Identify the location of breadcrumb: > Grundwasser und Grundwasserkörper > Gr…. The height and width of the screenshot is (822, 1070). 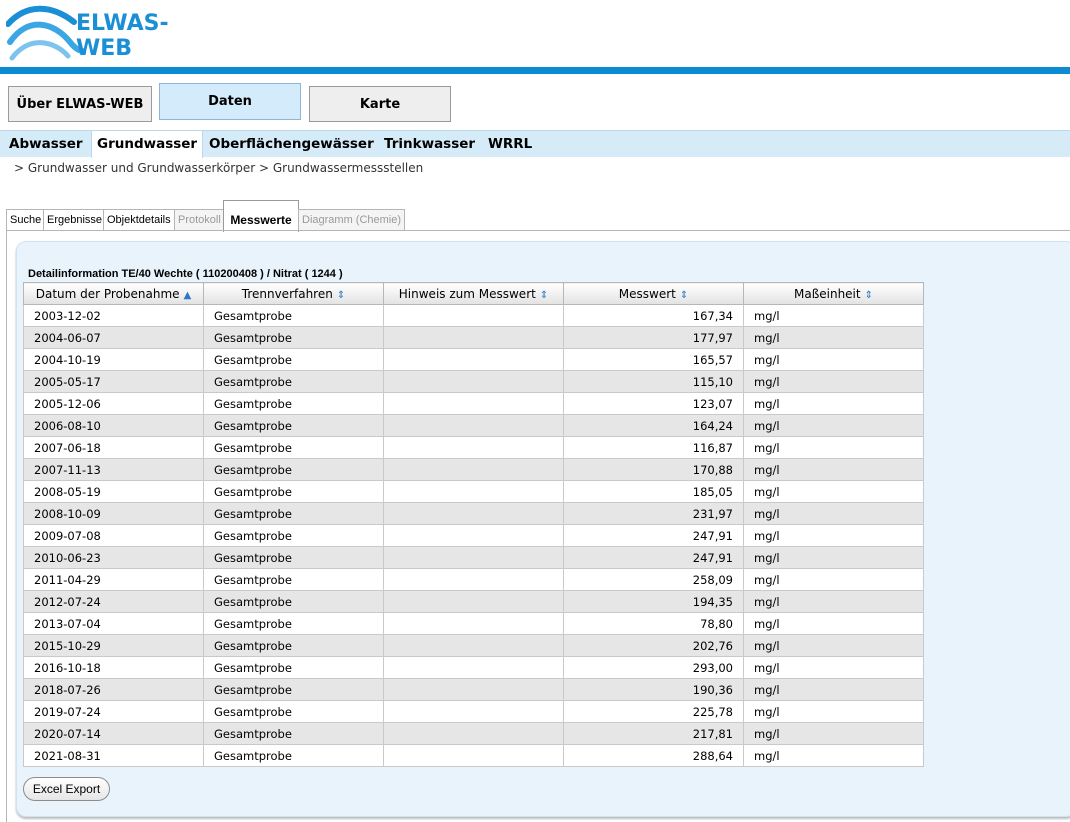
(219, 168).